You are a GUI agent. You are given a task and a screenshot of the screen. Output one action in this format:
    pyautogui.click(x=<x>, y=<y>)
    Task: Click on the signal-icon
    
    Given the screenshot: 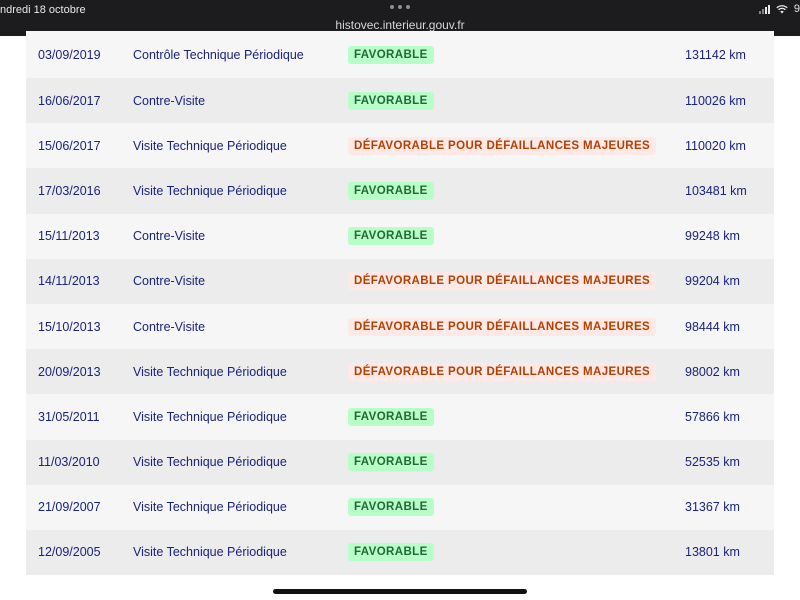 What is the action you would take?
    pyautogui.click(x=764, y=9)
    